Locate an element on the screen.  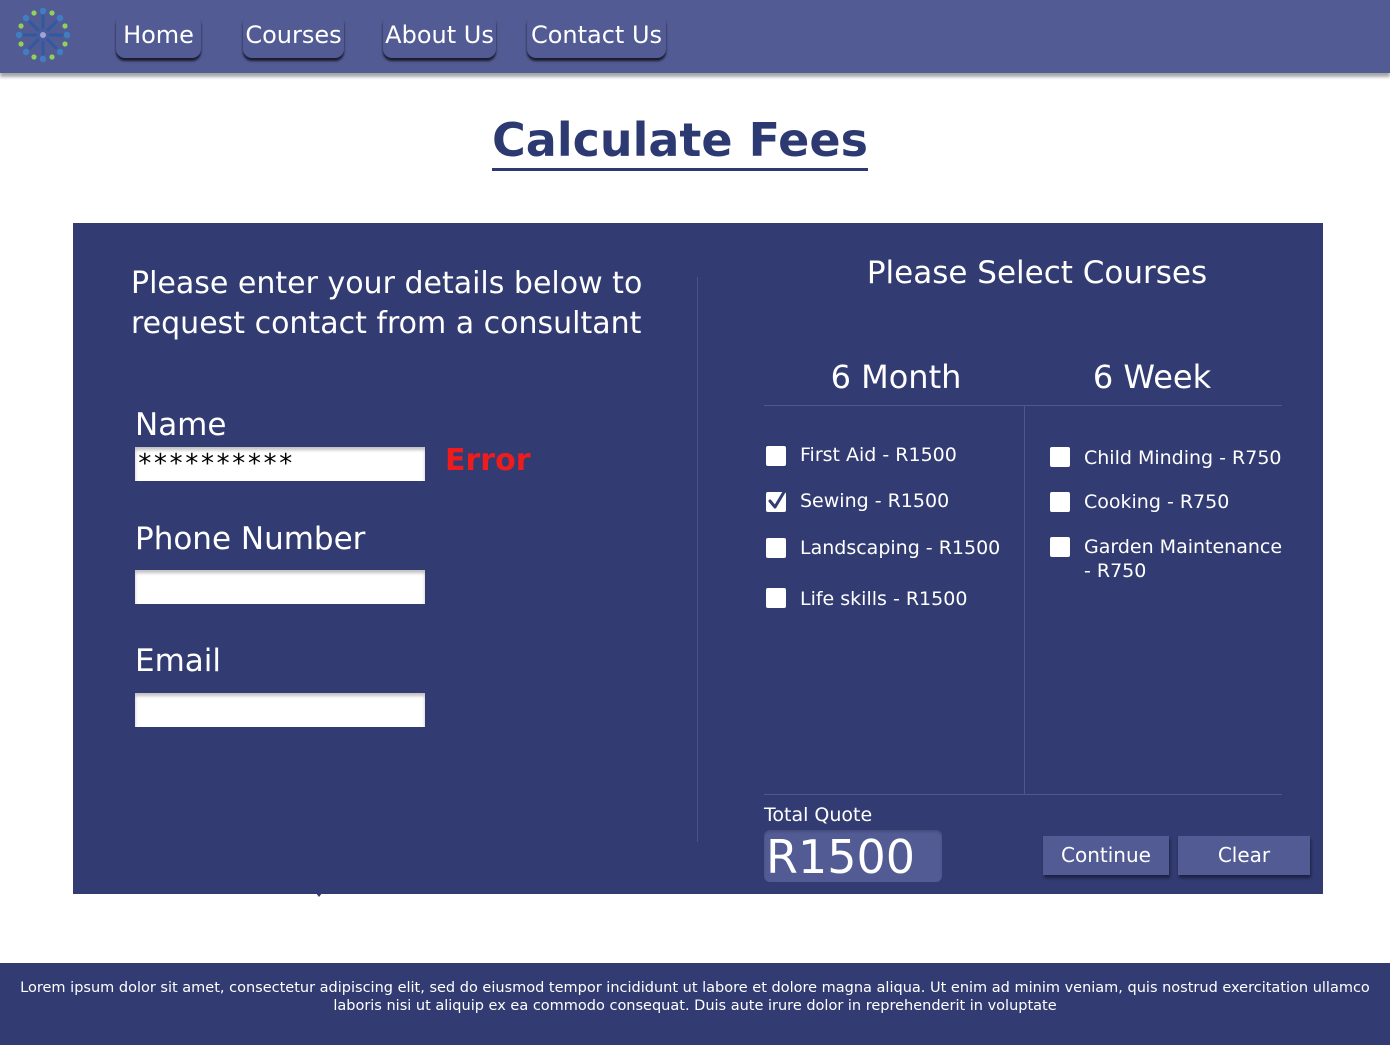
nav-home: Home is located at coordinates (158, 36).